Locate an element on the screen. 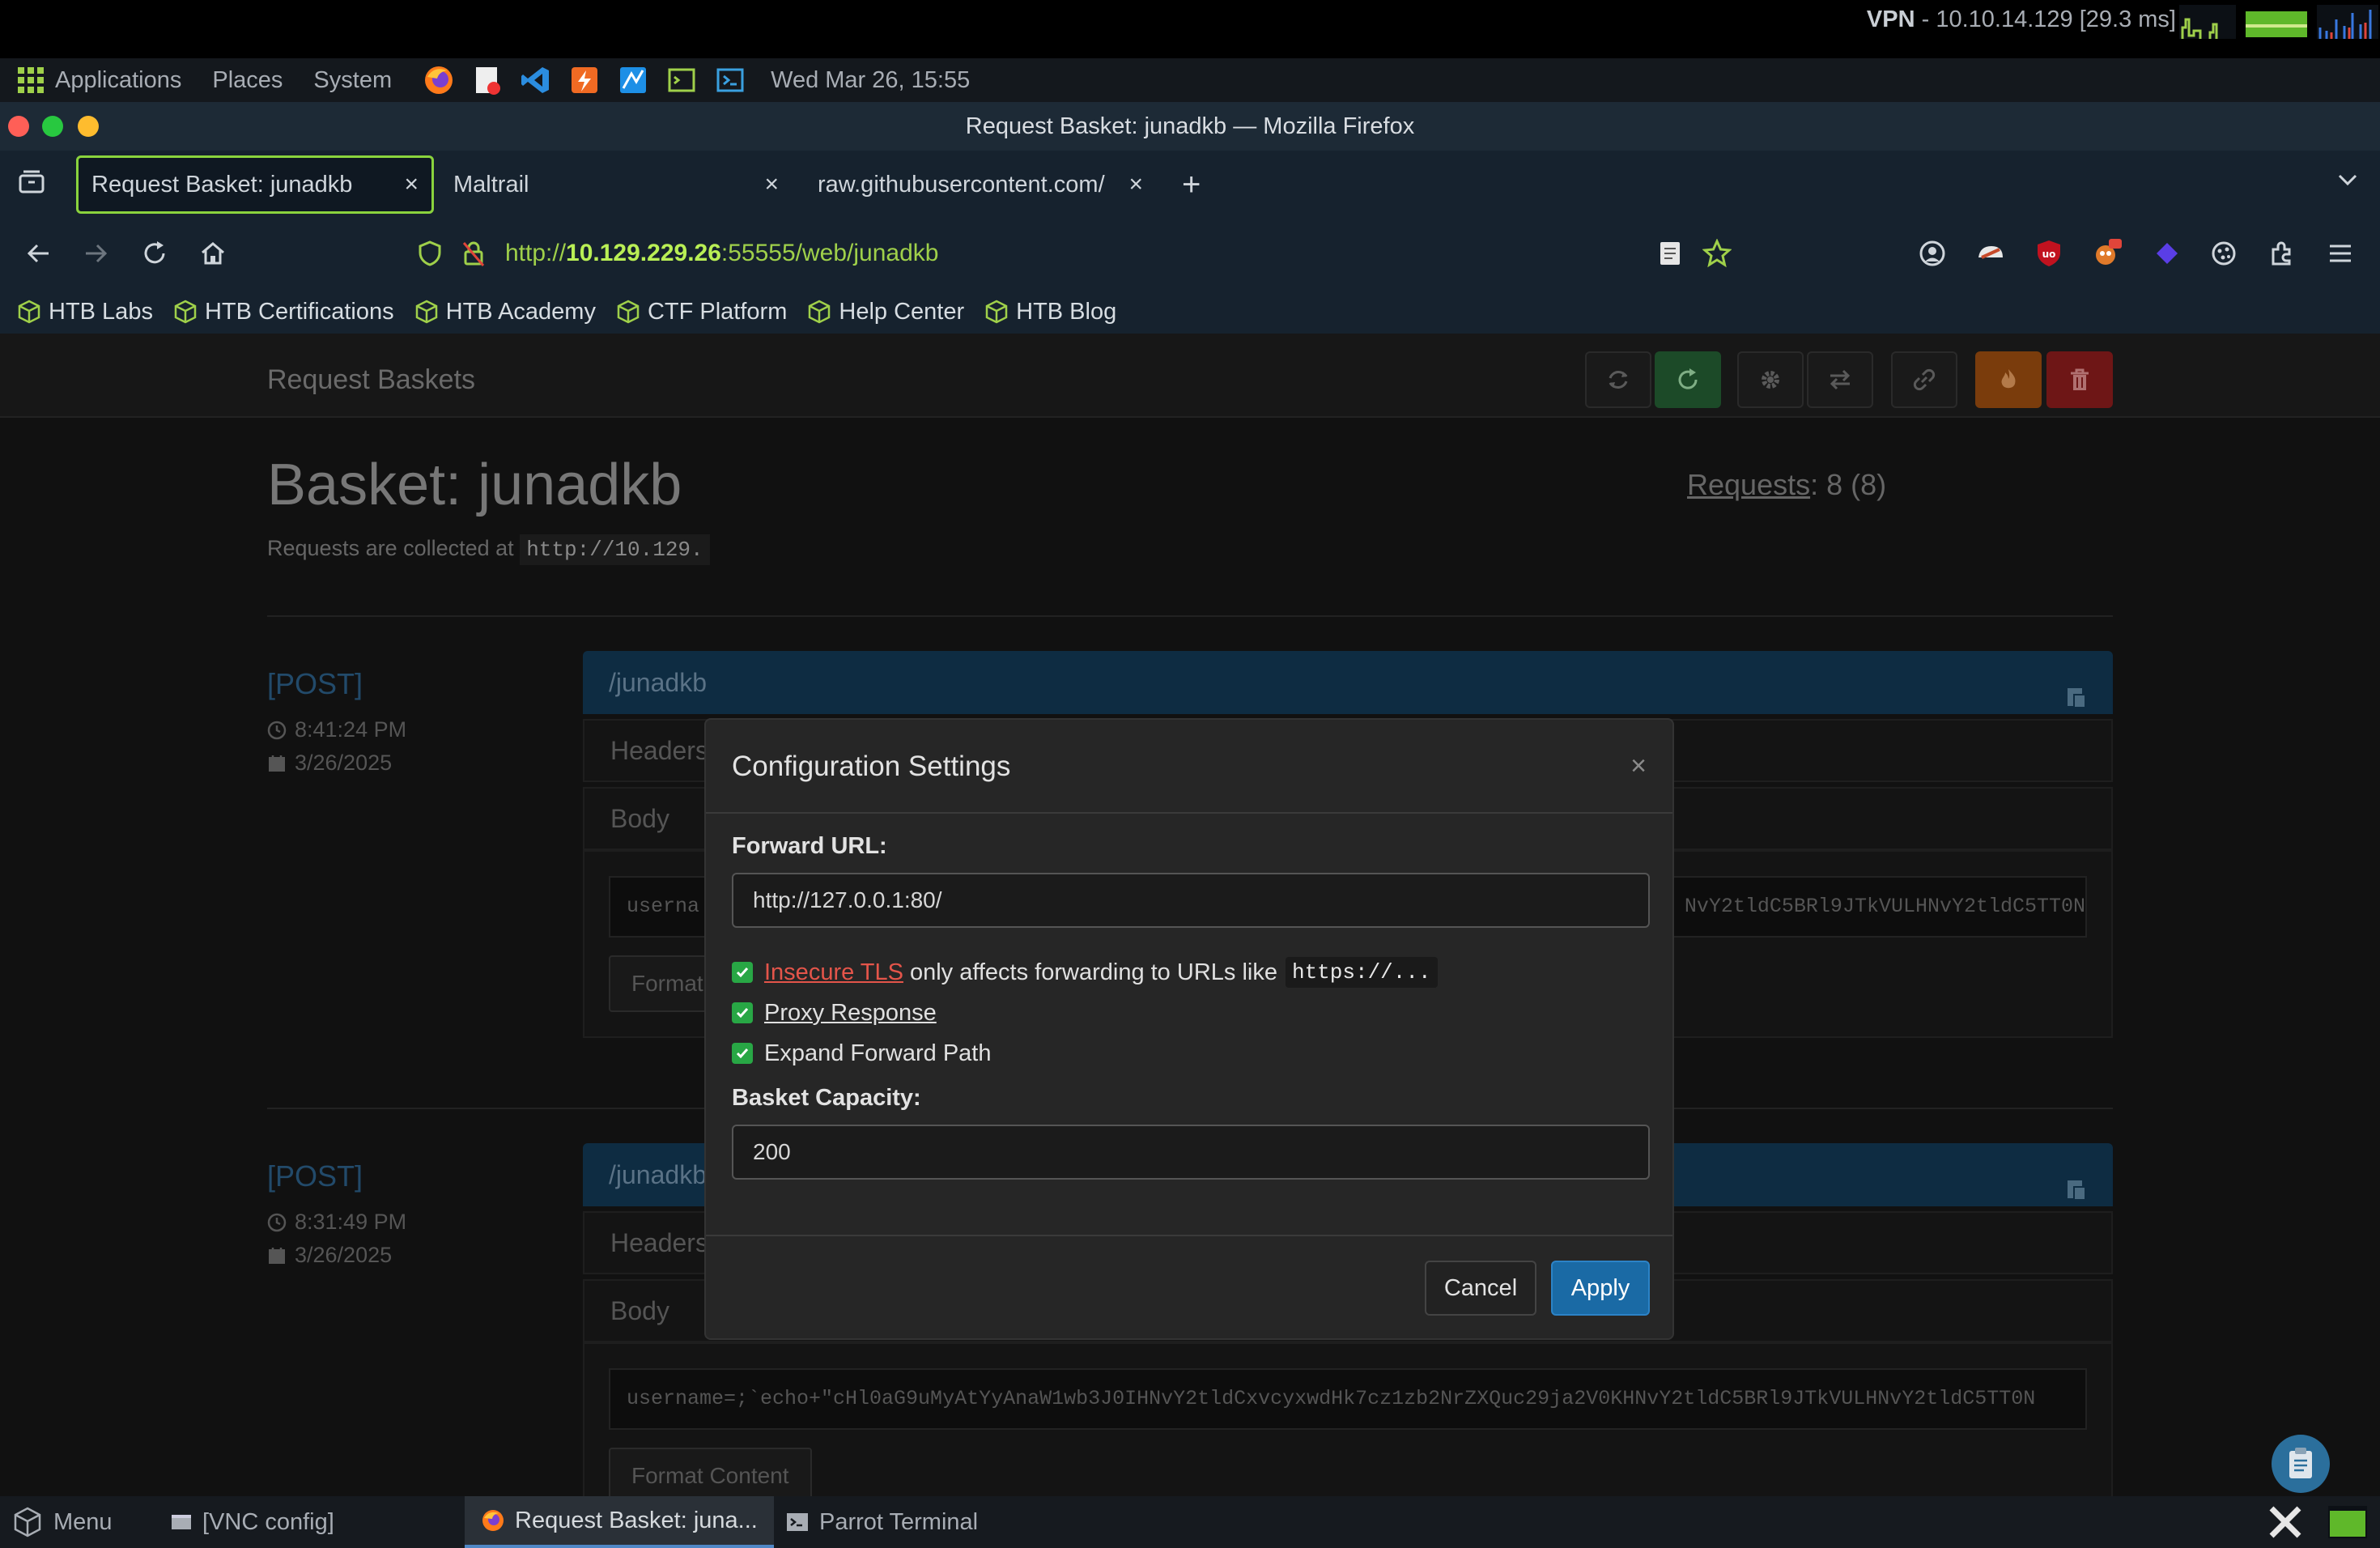  basket-capacity-label: Basket Capacity: is located at coordinates (826, 1098).